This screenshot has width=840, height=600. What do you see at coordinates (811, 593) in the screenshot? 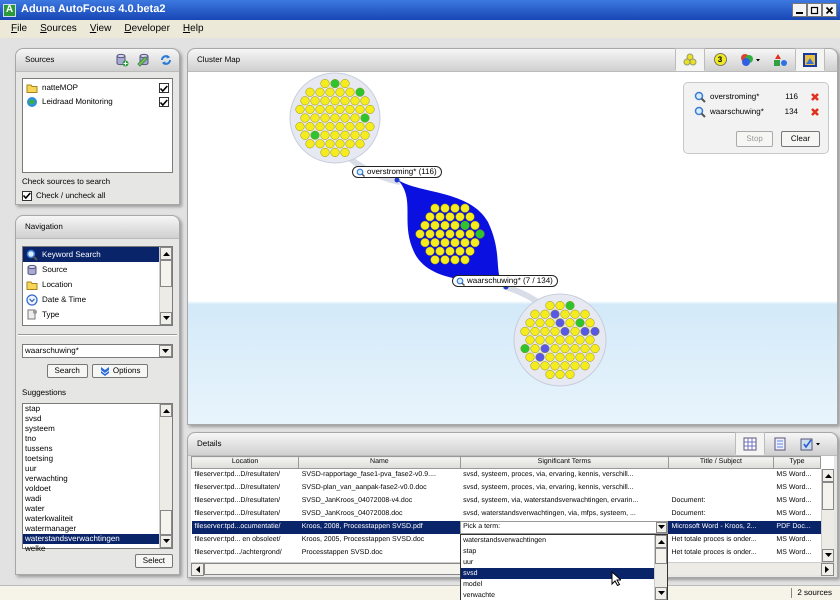
I see `status-text: 2 sources` at bounding box center [811, 593].